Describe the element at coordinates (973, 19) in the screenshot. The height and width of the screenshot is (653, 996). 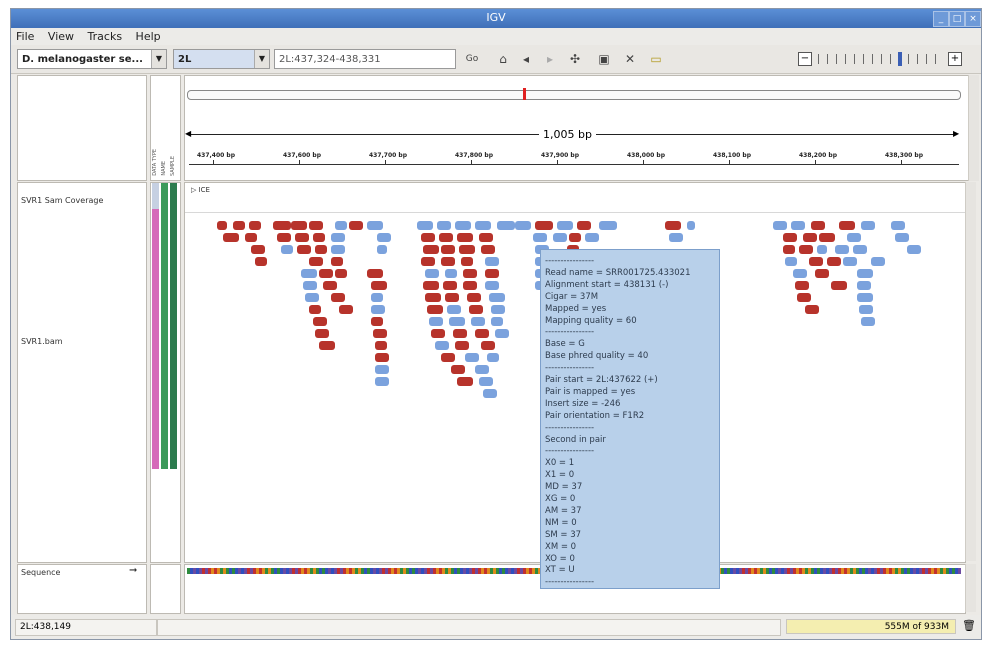
I see `close-button: ×` at that location.